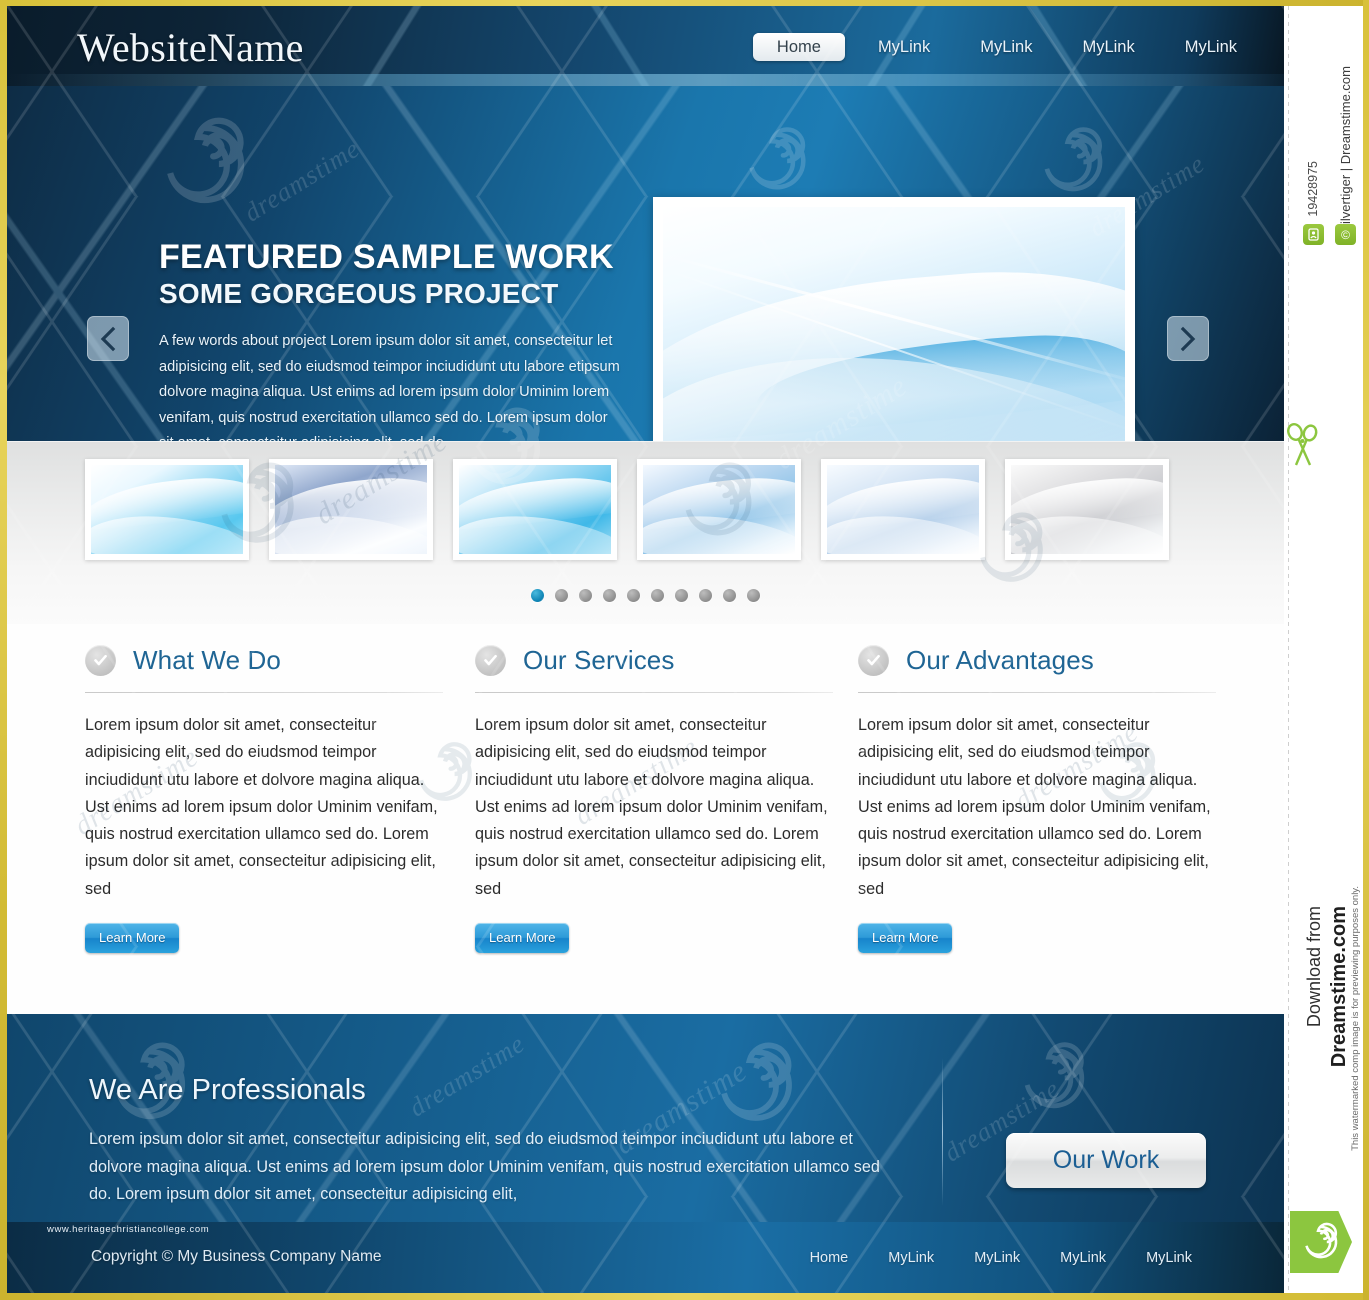 This screenshot has width=1369, height=1300. What do you see at coordinates (911, 1258) in the screenshot?
I see `footer-nav-mylink-1: MyLink` at bounding box center [911, 1258].